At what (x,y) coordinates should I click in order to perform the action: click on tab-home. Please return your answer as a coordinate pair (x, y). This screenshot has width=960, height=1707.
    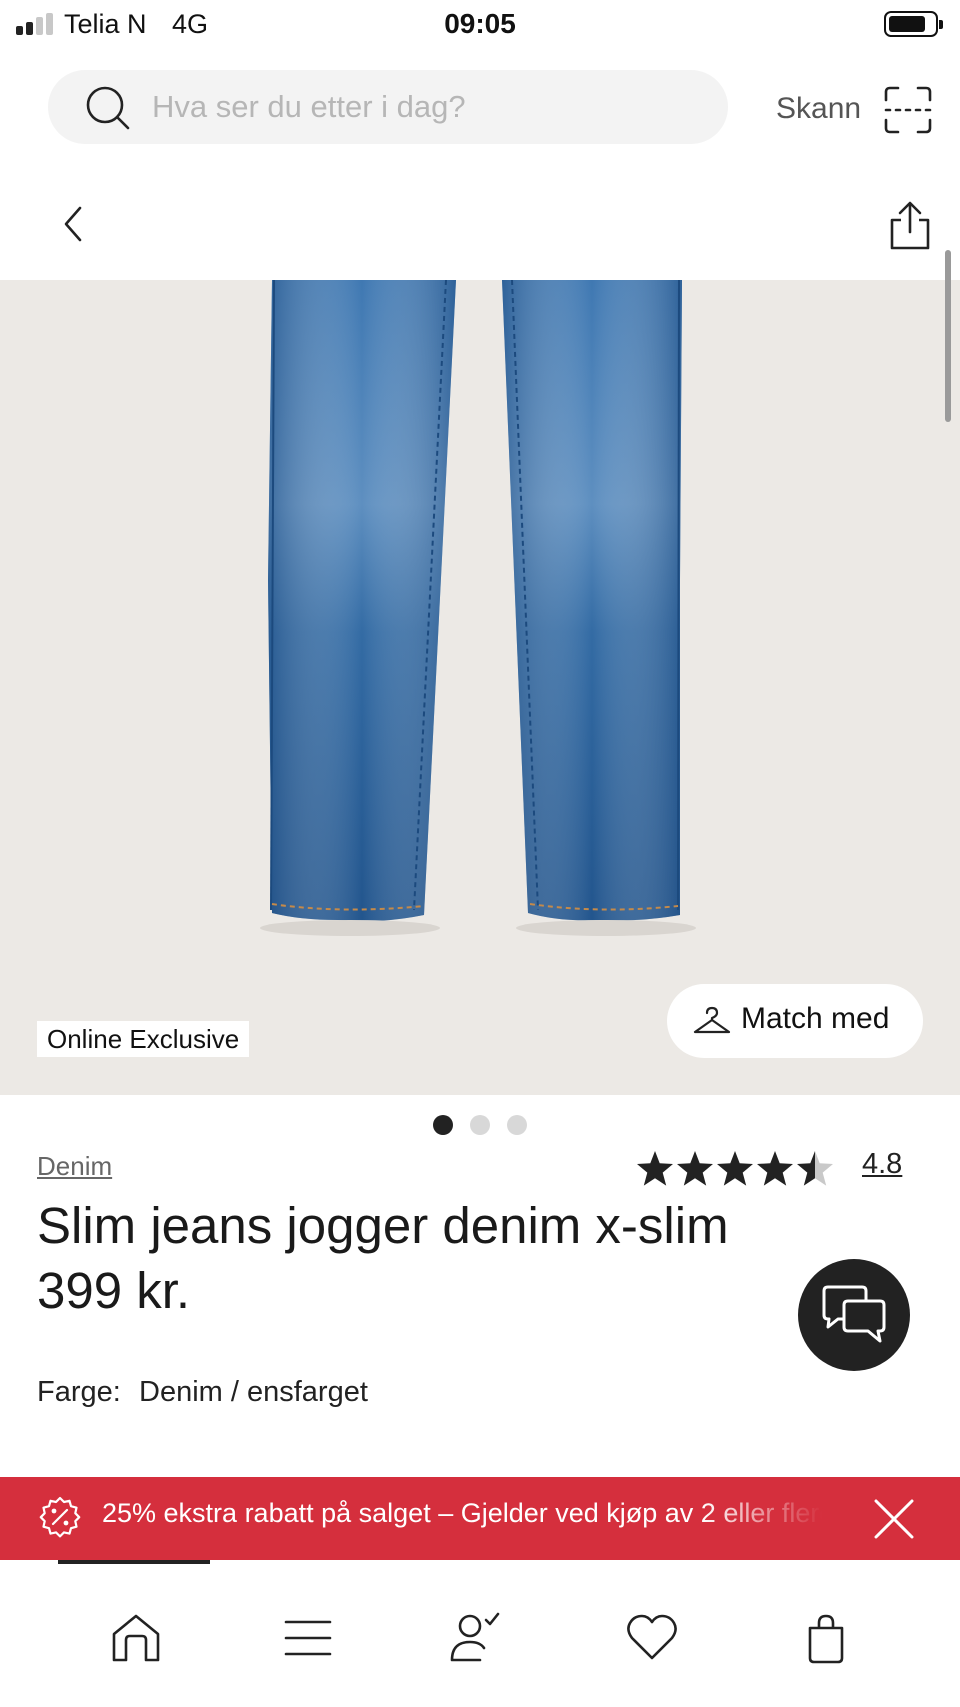
    Looking at the image, I should click on (136, 1638).